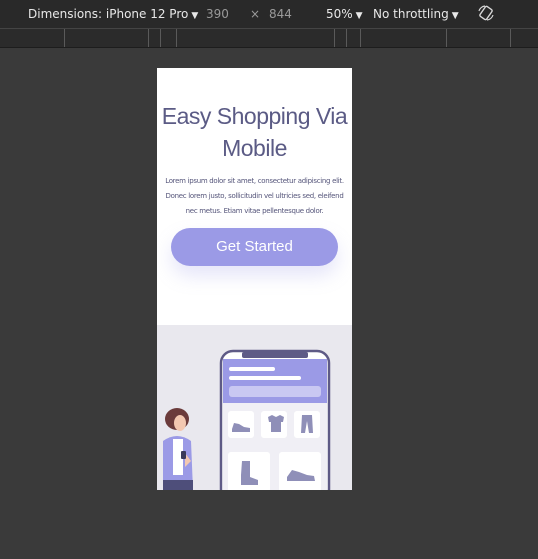 The width and height of the screenshot is (538, 559). Describe the element at coordinates (178, 485) in the screenshot. I see `woman-pants` at that location.